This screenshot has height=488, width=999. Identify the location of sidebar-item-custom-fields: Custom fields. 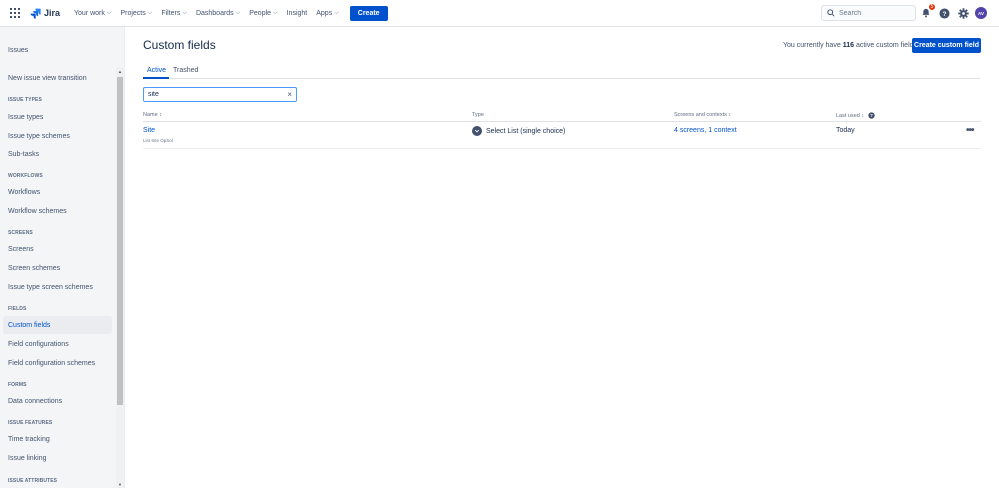
(57, 325).